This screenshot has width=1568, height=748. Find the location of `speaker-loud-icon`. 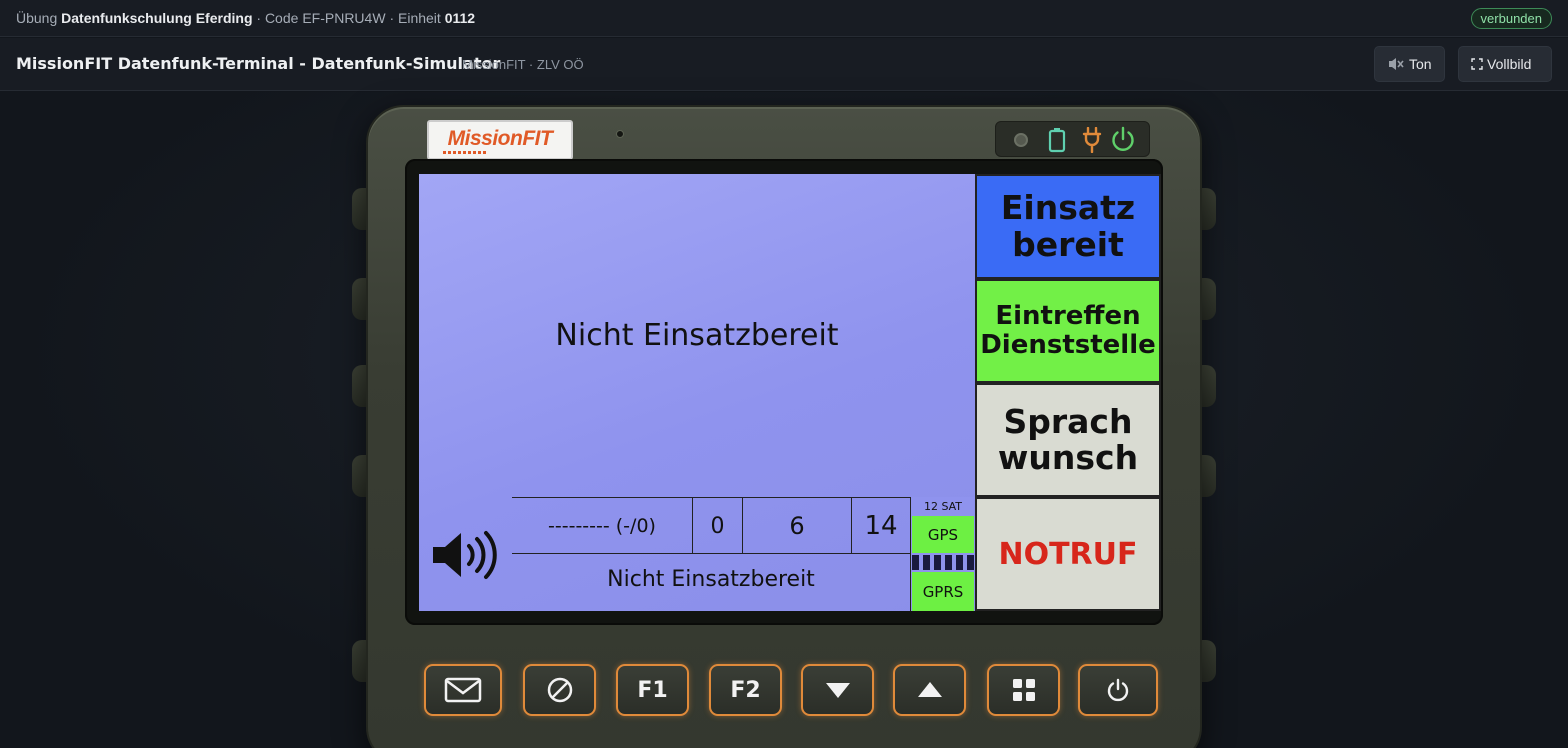

speaker-loud-icon is located at coordinates (467, 555).